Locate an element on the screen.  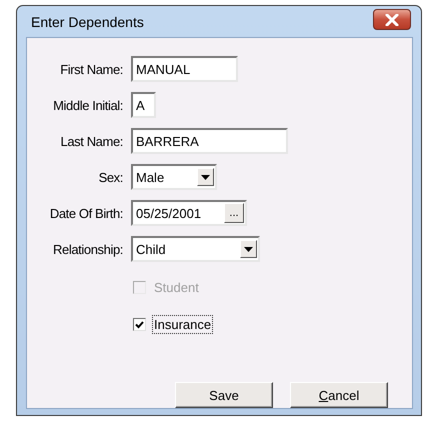
input-field: MANUAL is located at coordinates (184, 69).